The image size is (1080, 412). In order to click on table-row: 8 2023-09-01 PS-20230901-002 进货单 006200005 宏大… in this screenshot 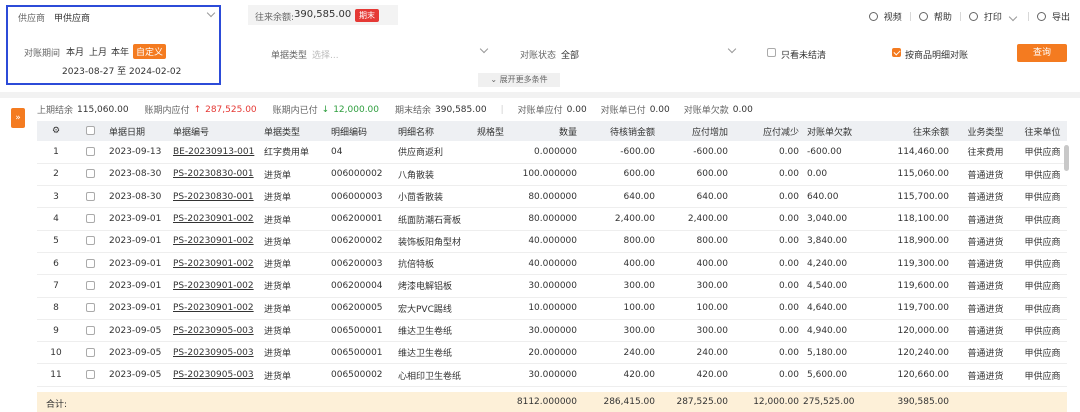, I will do `click(552, 308)`.